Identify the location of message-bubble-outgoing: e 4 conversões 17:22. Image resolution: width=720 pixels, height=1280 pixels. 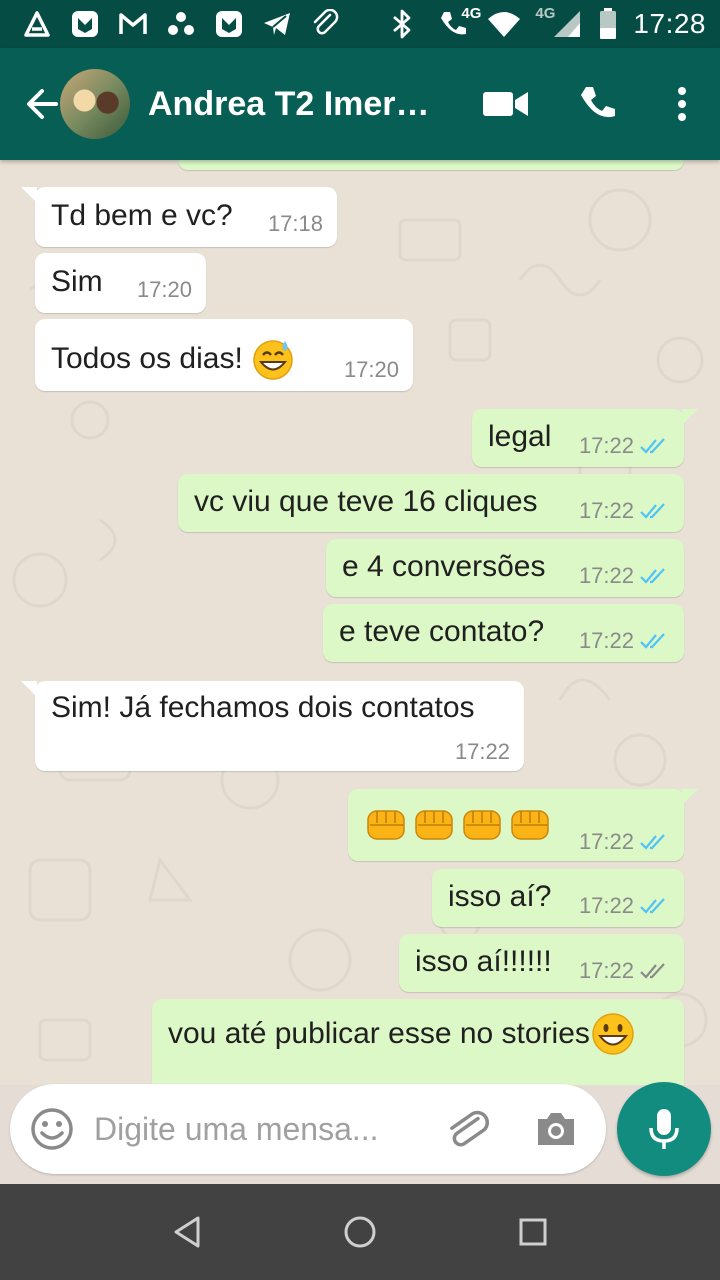
(505, 568).